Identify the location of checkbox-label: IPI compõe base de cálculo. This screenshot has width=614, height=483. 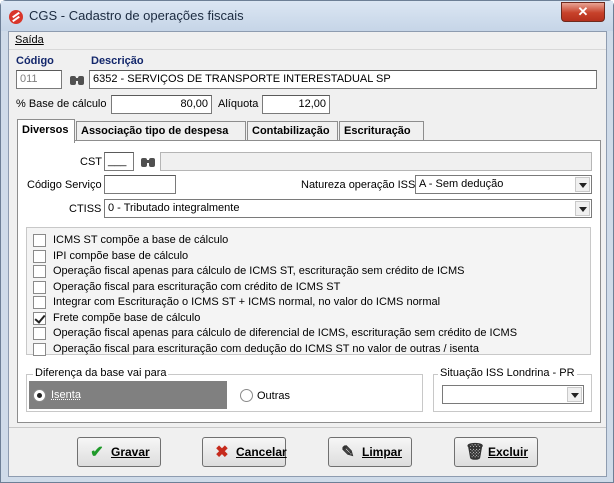
(121, 256).